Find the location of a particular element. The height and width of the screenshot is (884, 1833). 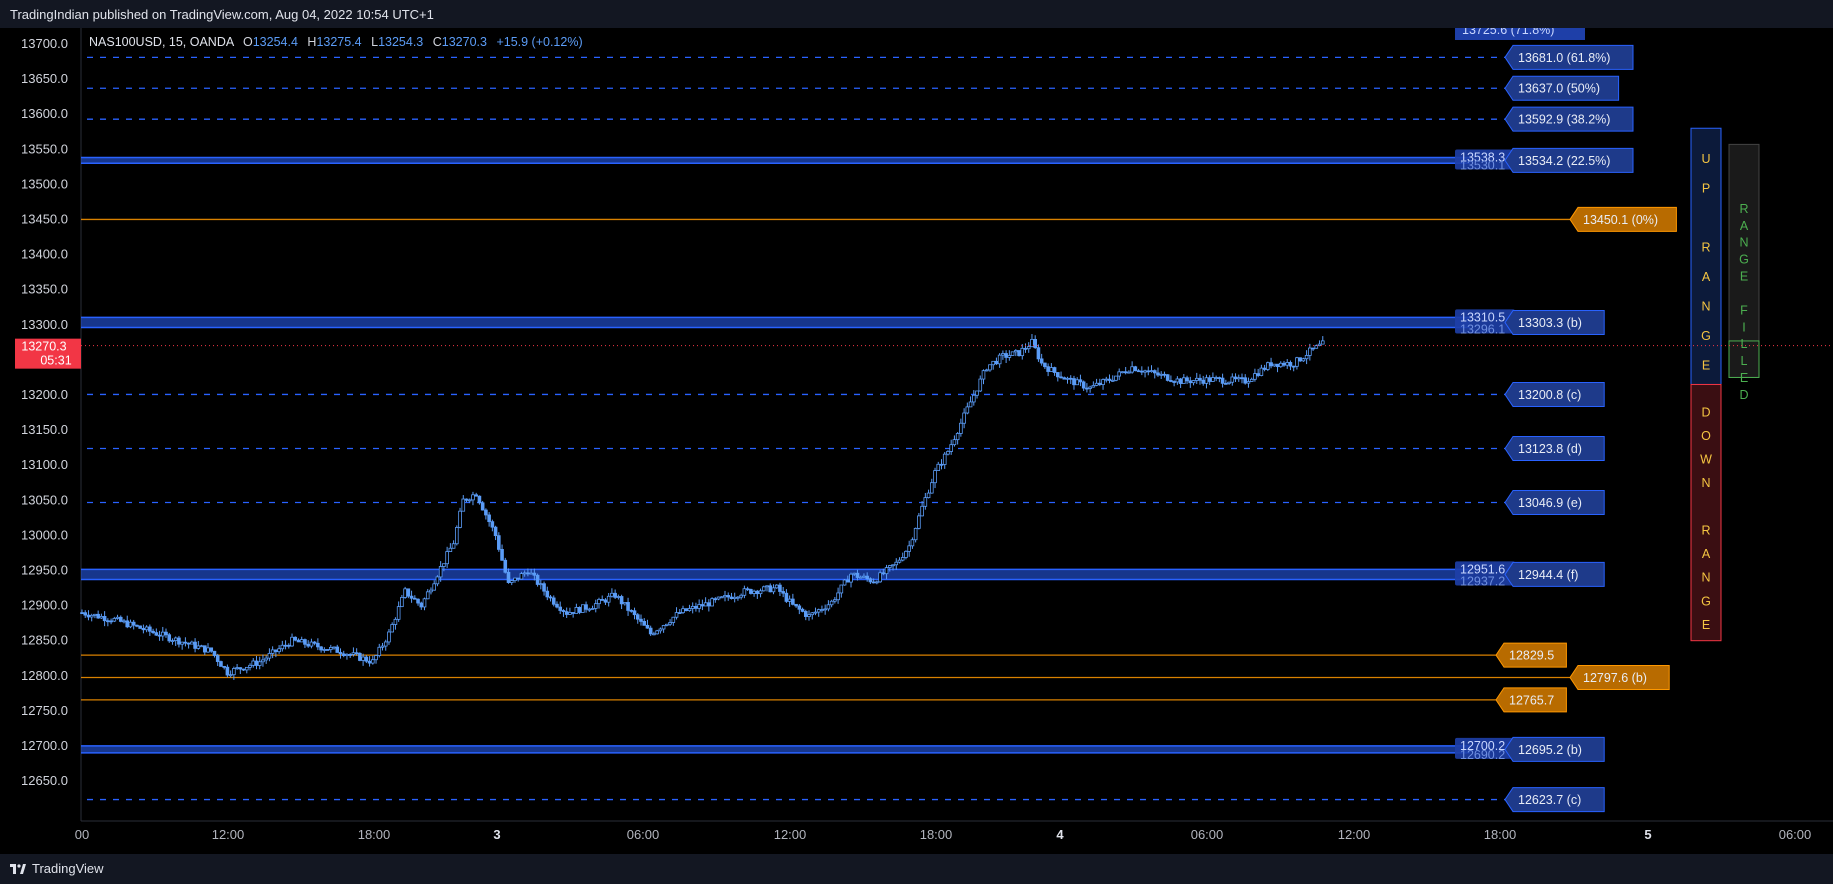

up-range-letter: N is located at coordinates (1705, 307).